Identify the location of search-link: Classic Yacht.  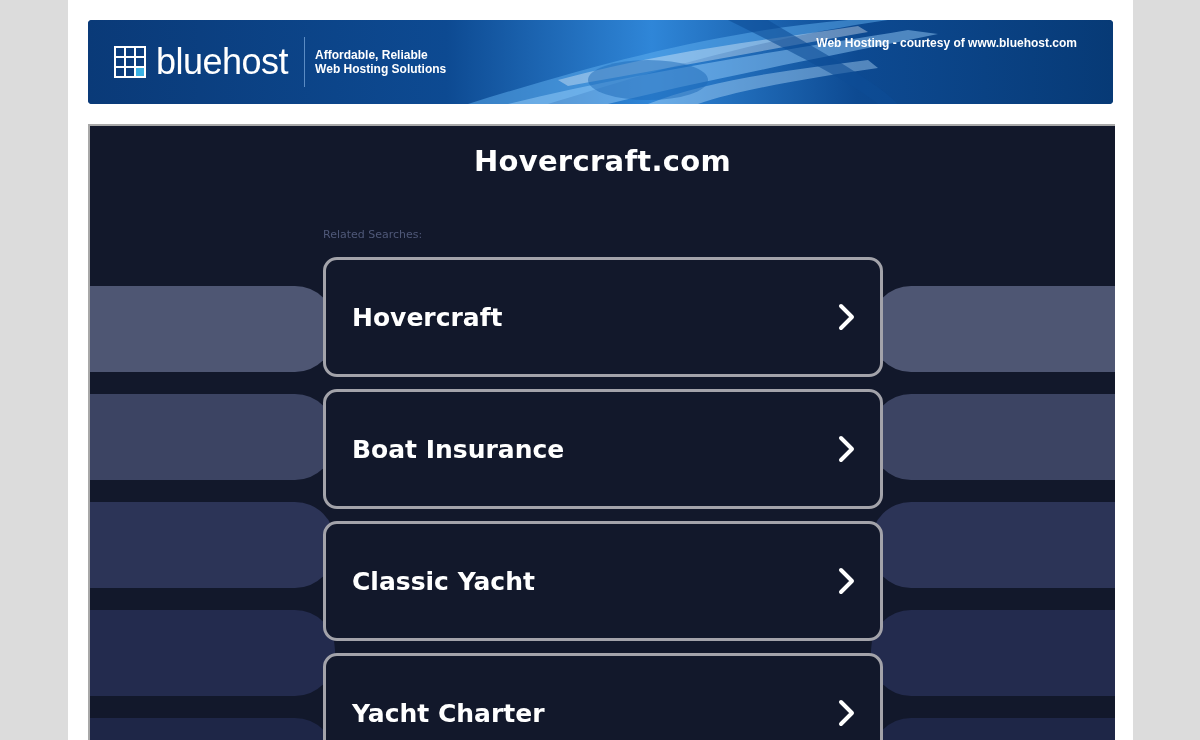
(603, 581).